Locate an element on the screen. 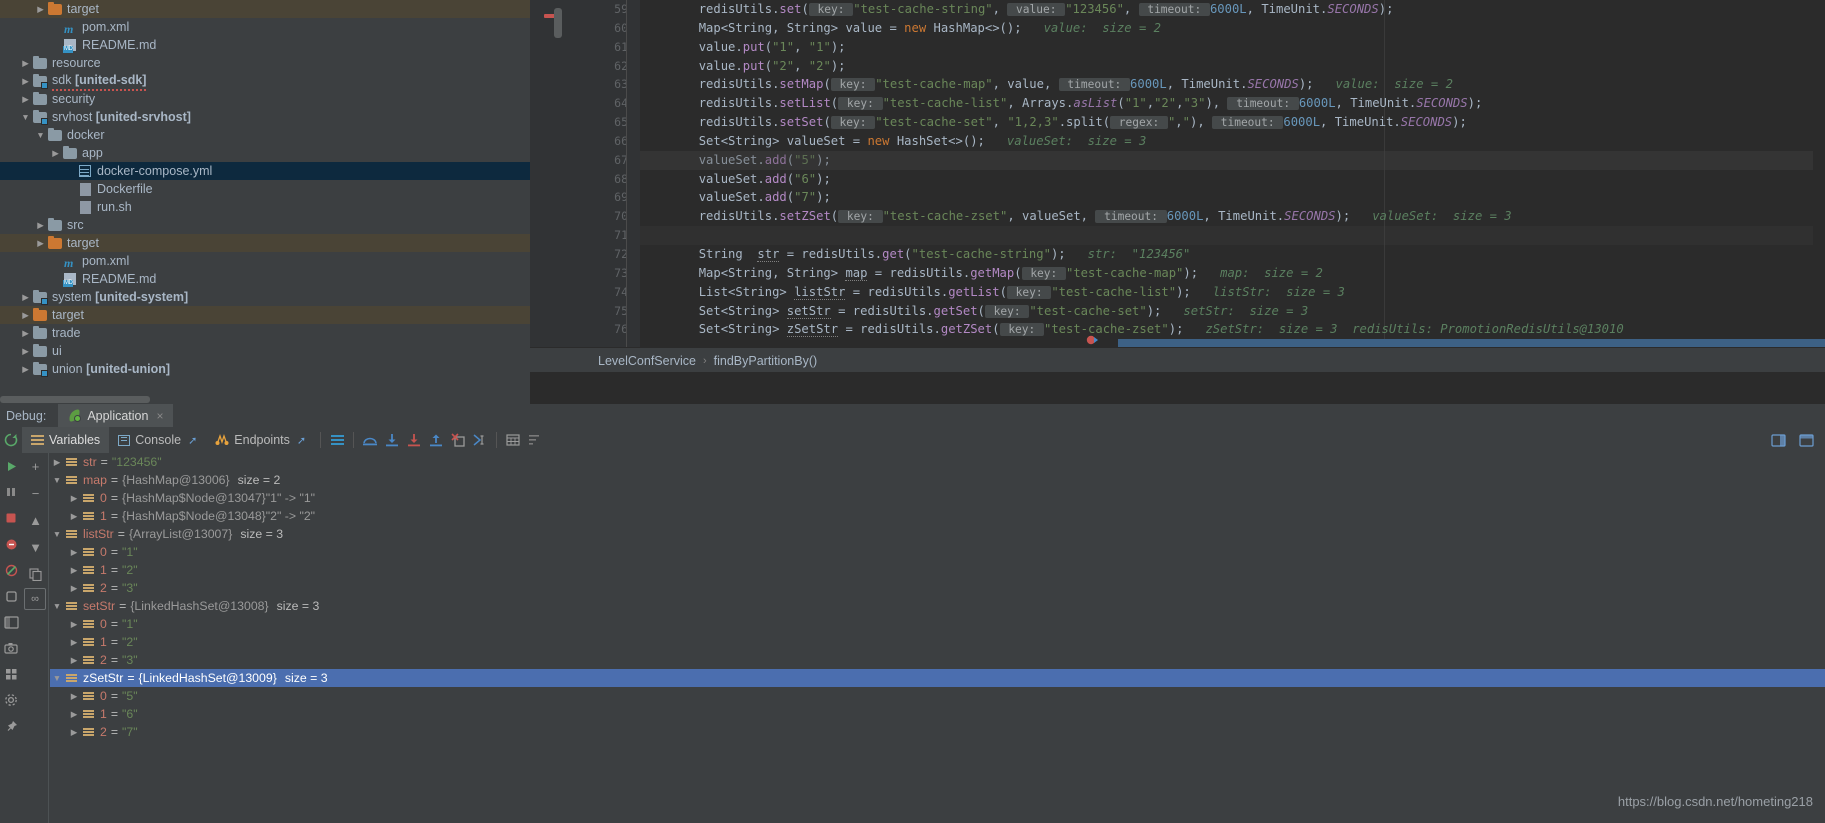 The image size is (1825, 823). breadcrumb: LevelConfService › findByPartitionBy() is located at coordinates (702, 360).